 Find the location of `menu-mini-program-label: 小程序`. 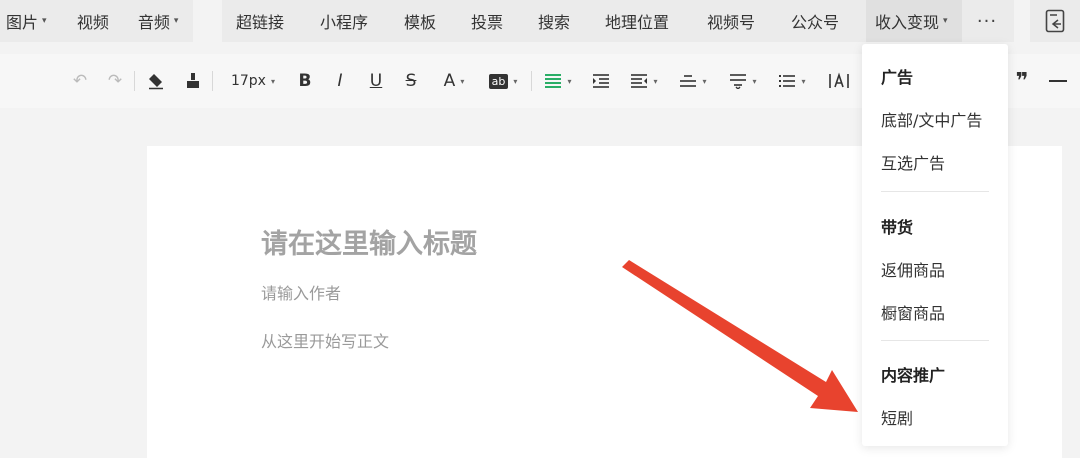

menu-mini-program-label: 小程序 is located at coordinates (344, 22).